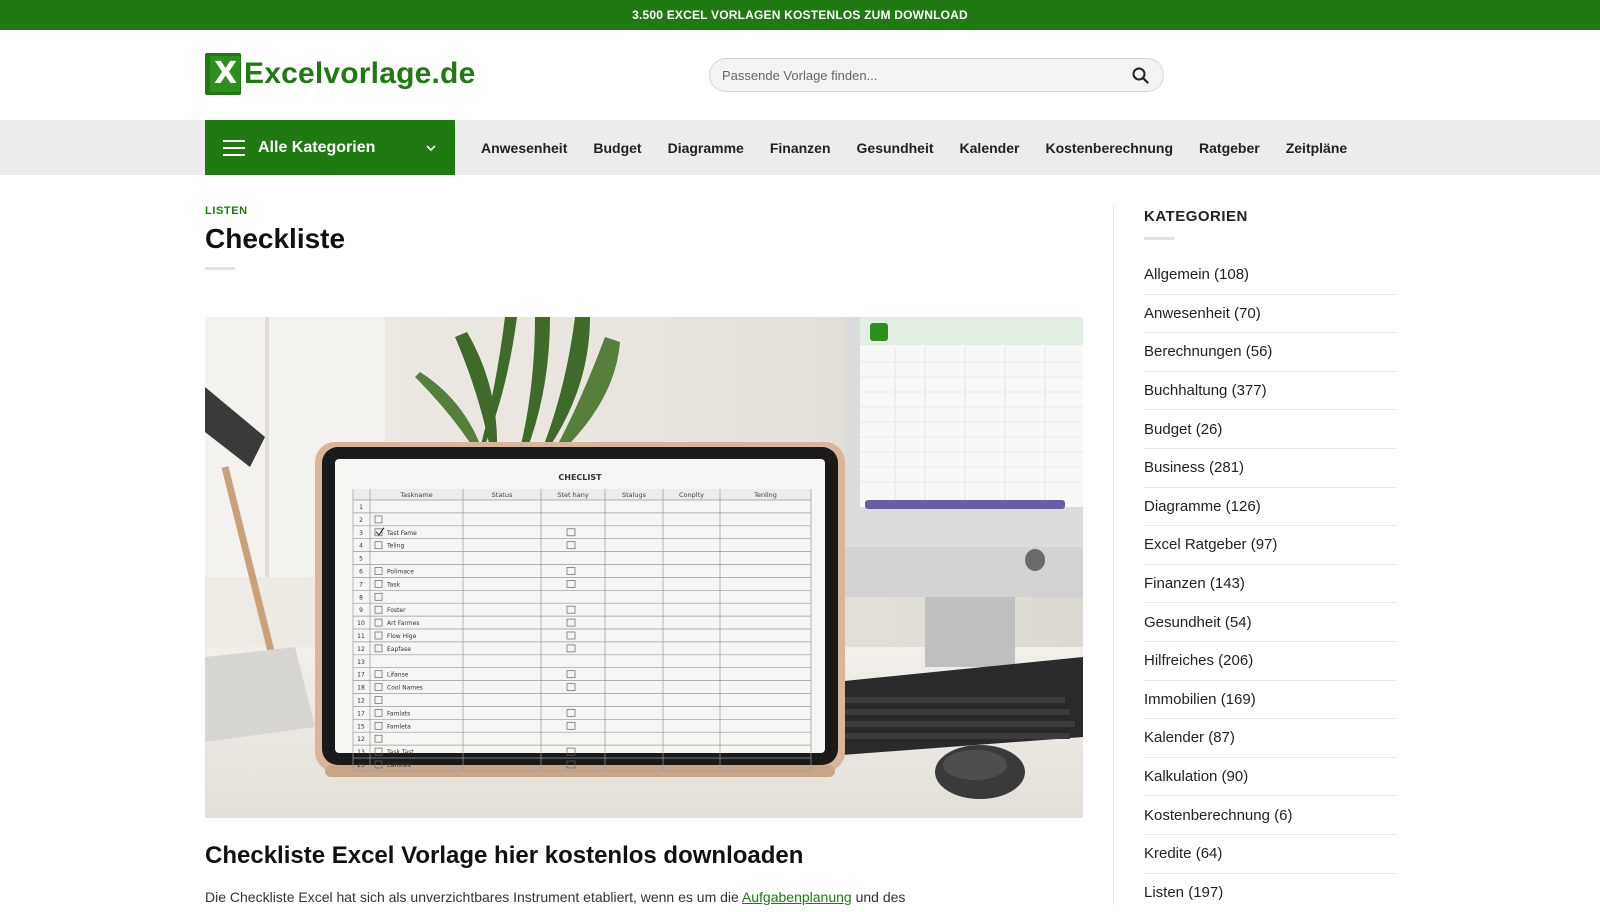  I want to click on article-category-link: LISTEN, so click(644, 211).